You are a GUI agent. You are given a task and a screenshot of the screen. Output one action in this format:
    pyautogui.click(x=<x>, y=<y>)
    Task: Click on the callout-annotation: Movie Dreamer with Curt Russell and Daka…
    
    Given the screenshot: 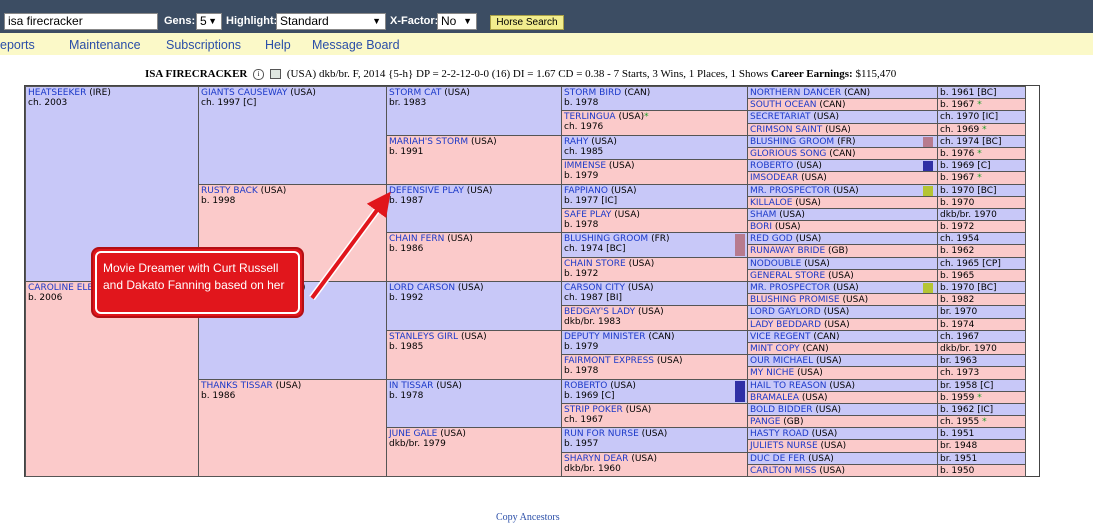 What is the action you would take?
    pyautogui.click(x=197, y=282)
    